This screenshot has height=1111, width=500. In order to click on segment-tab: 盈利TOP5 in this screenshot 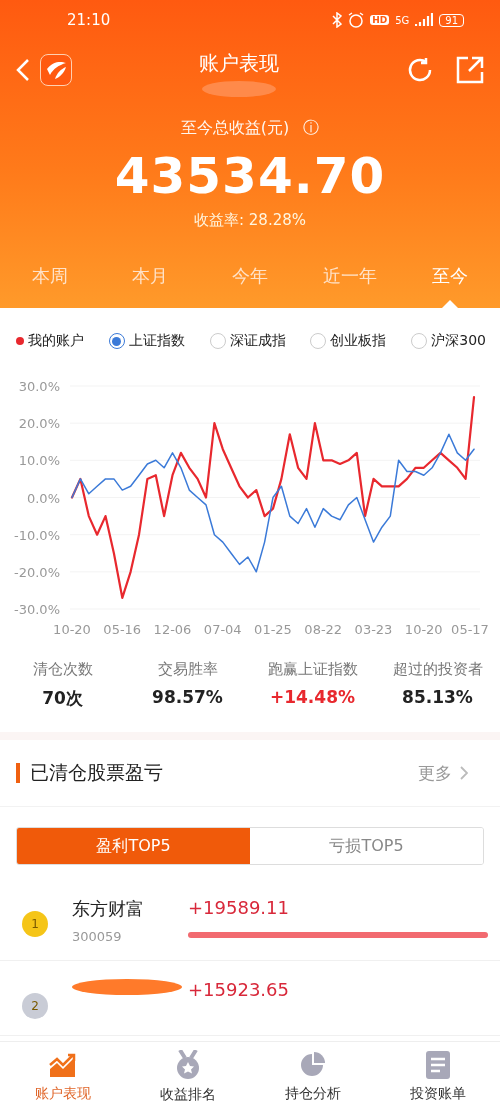, I will do `click(133, 846)`.